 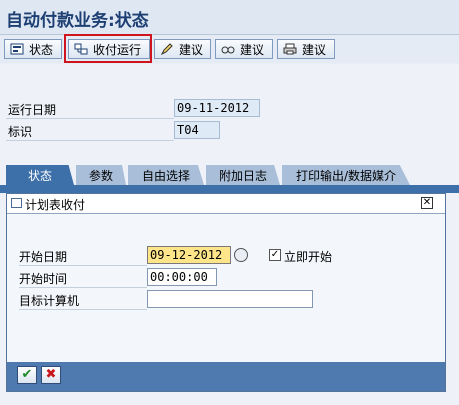 What do you see at coordinates (191, 49) in the screenshot?
I see `proposal-edit-button-label: 建议` at bounding box center [191, 49].